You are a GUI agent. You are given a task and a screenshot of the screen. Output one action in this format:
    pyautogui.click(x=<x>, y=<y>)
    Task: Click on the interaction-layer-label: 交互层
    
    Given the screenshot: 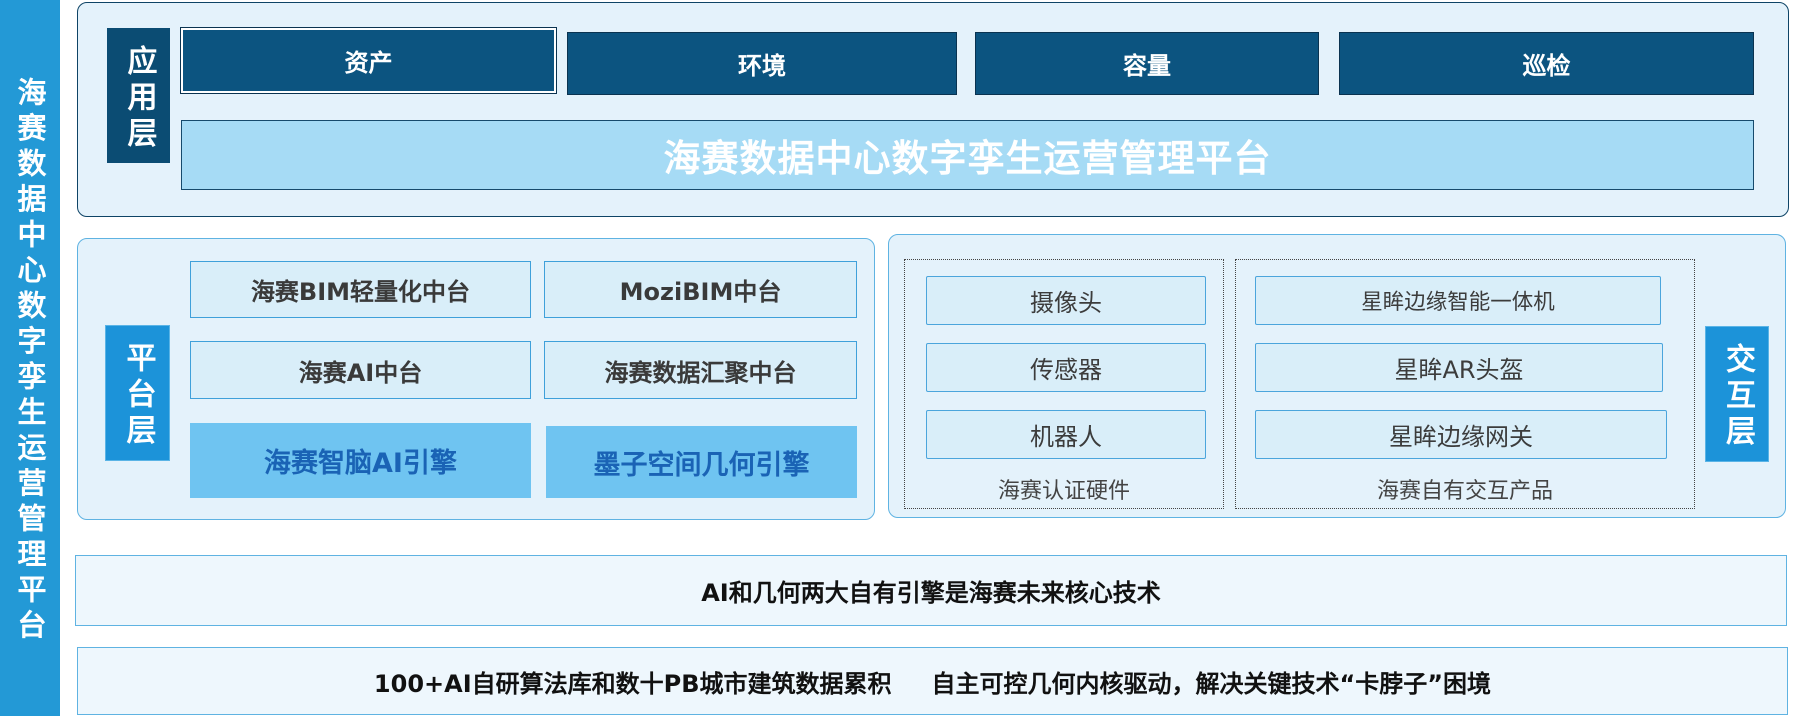 What is the action you would take?
    pyautogui.click(x=1737, y=394)
    